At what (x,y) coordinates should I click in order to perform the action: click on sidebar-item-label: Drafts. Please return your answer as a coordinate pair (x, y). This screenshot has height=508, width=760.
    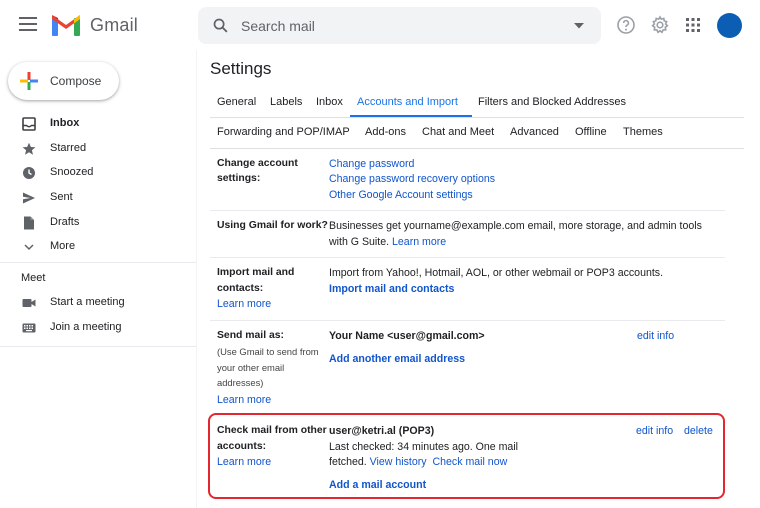
    Looking at the image, I should click on (65, 222).